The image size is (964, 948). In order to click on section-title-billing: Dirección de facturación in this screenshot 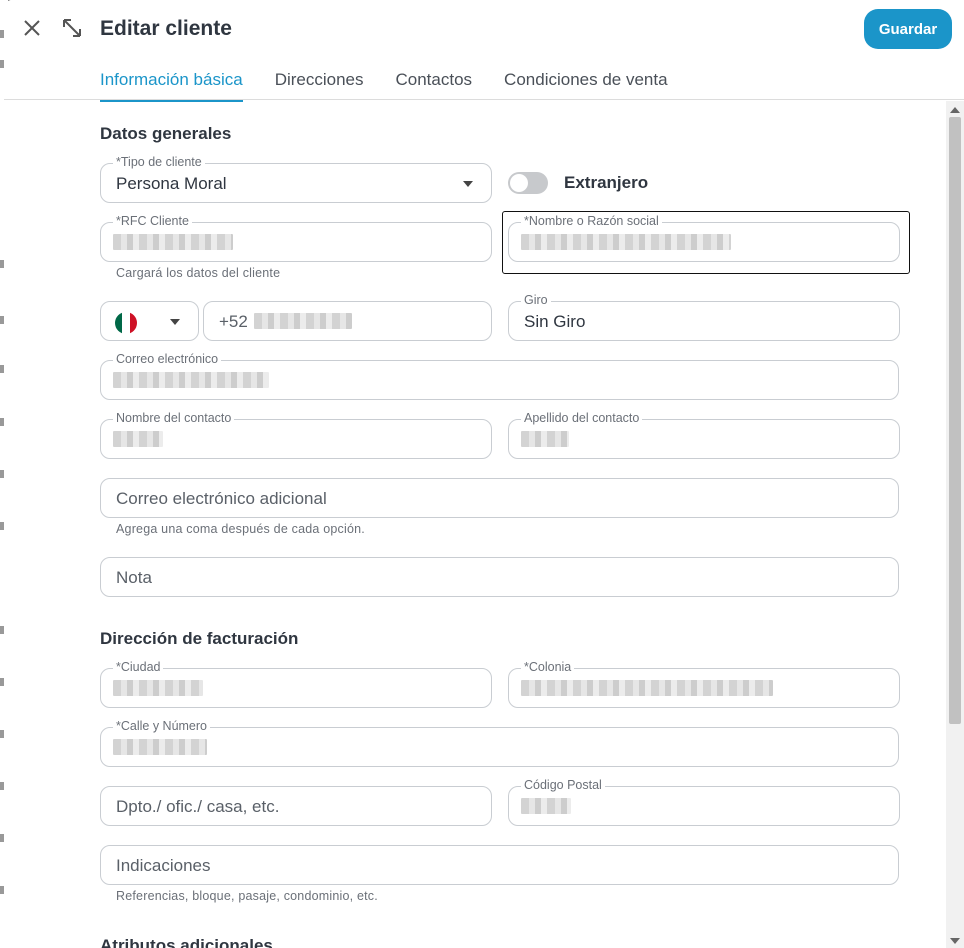, I will do `click(199, 638)`.